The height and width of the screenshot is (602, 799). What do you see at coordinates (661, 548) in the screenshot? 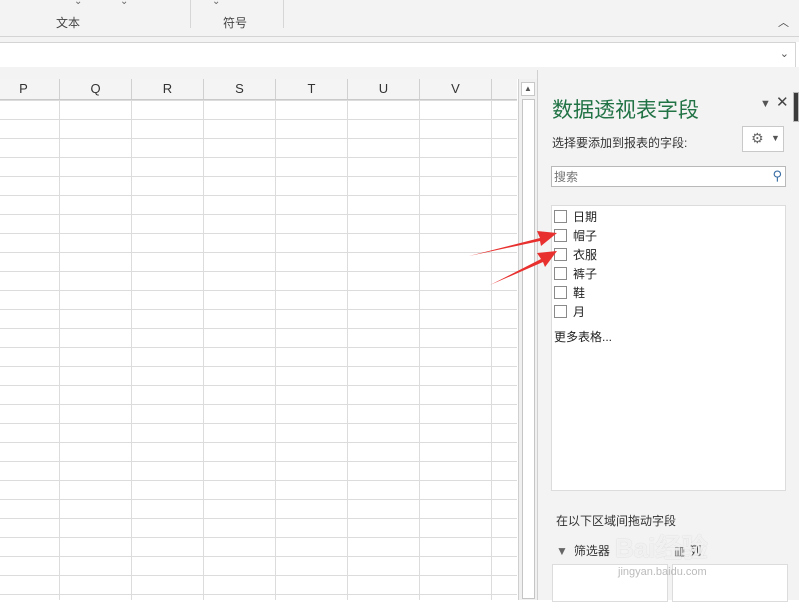
I see `watermark-logo: Bai经验` at bounding box center [661, 548].